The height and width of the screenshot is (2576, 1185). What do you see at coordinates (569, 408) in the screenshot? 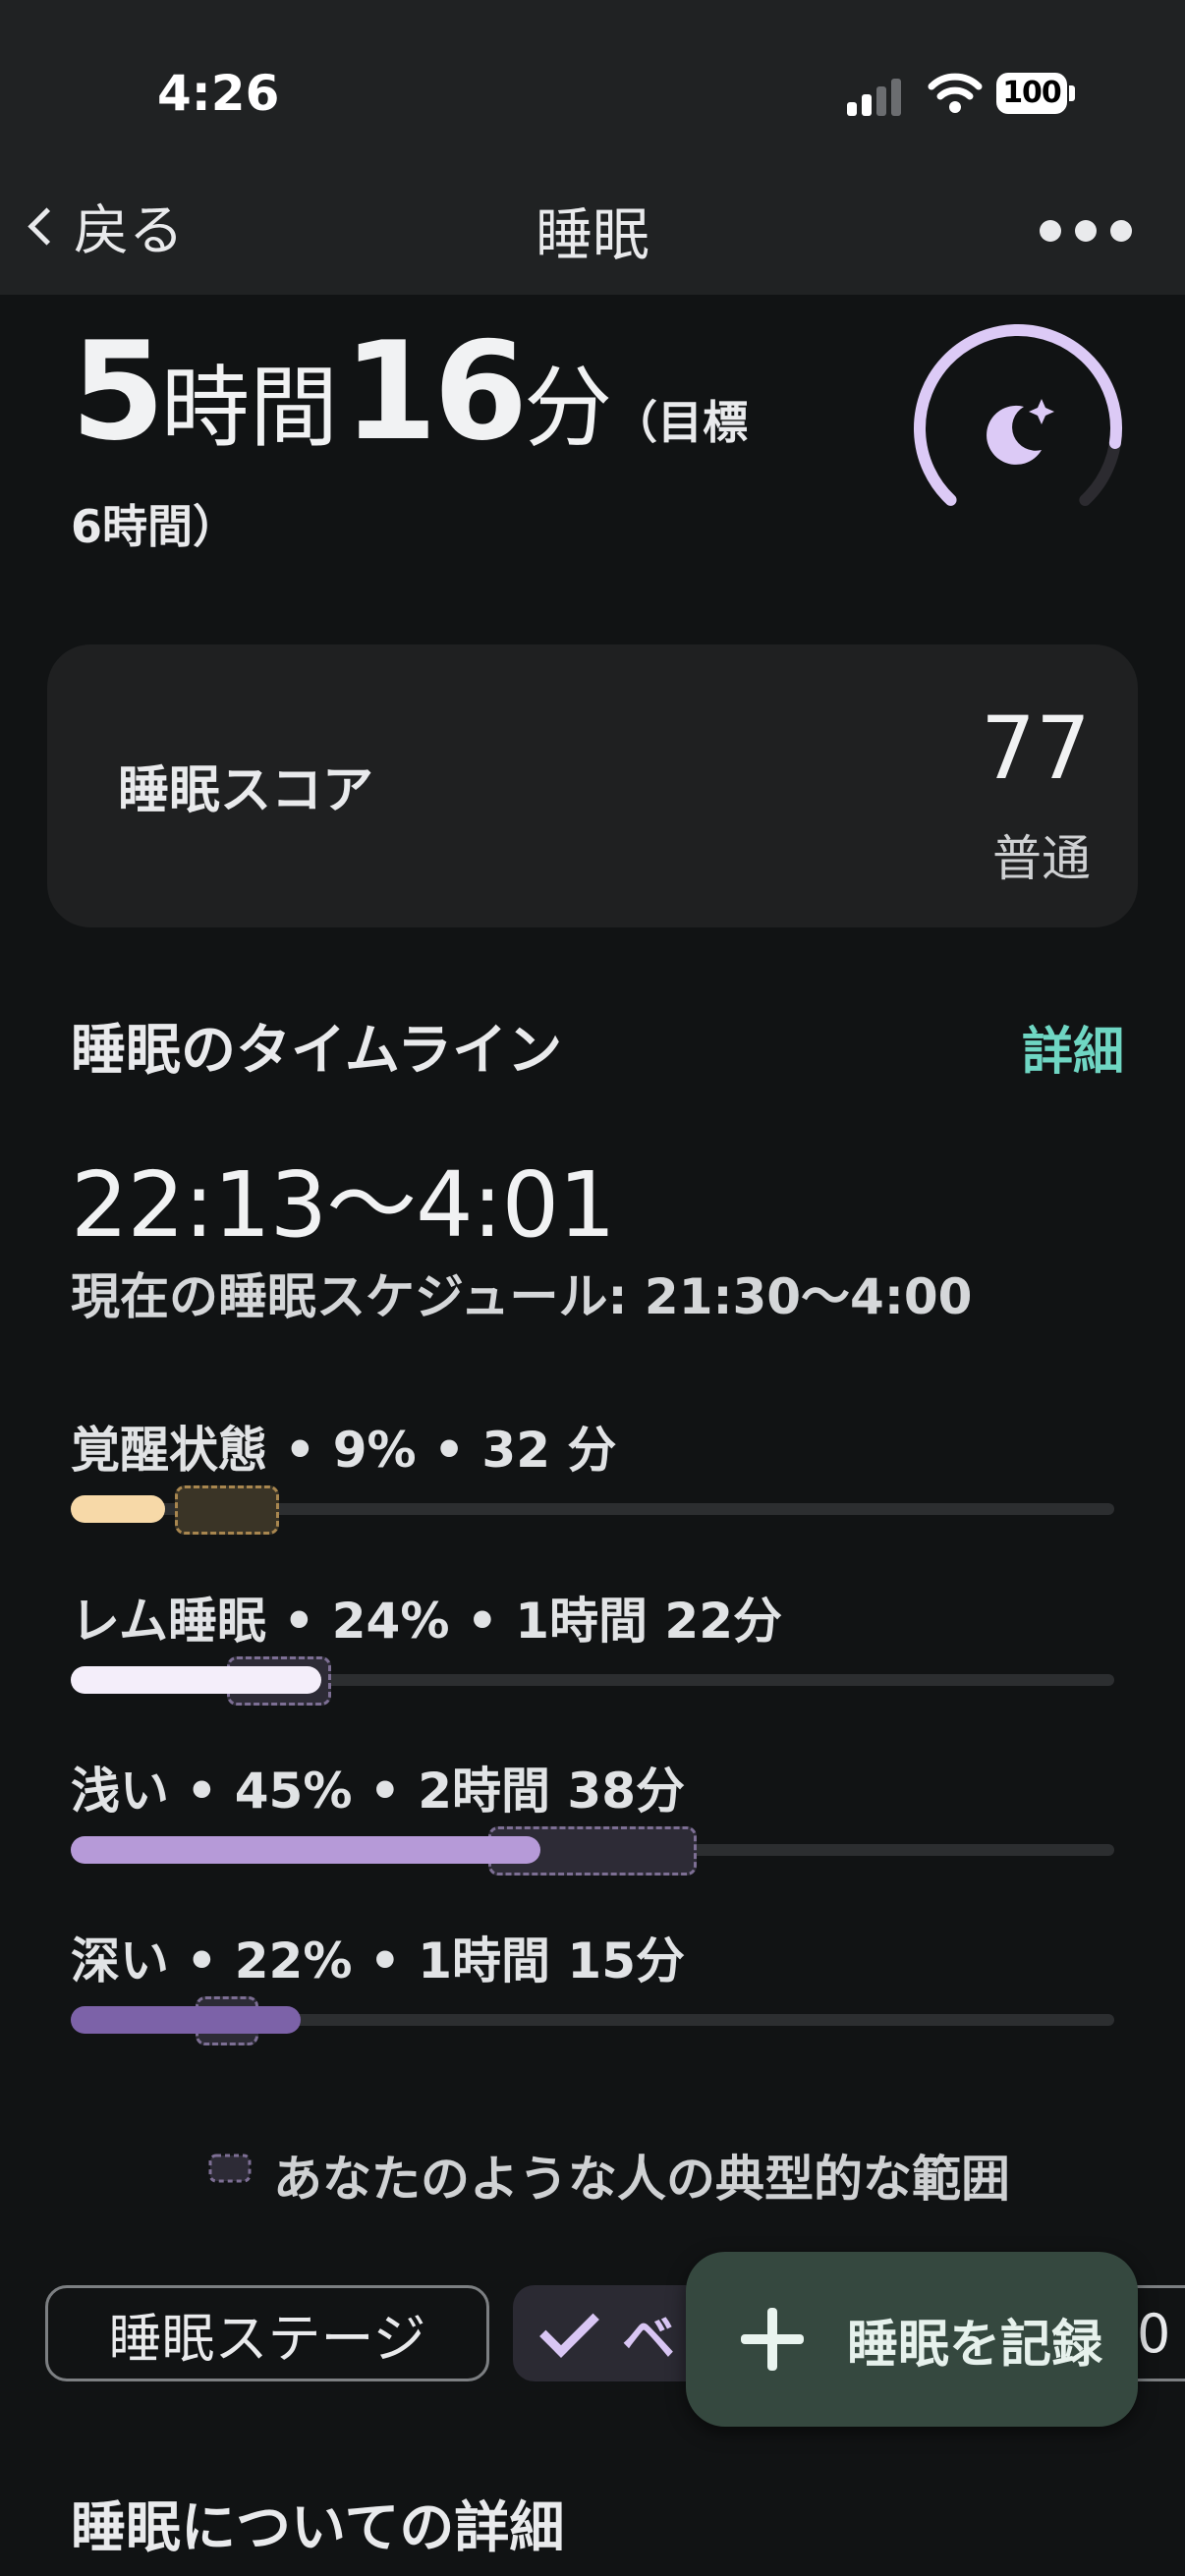
I see `duration-minutes-unit: 分` at bounding box center [569, 408].